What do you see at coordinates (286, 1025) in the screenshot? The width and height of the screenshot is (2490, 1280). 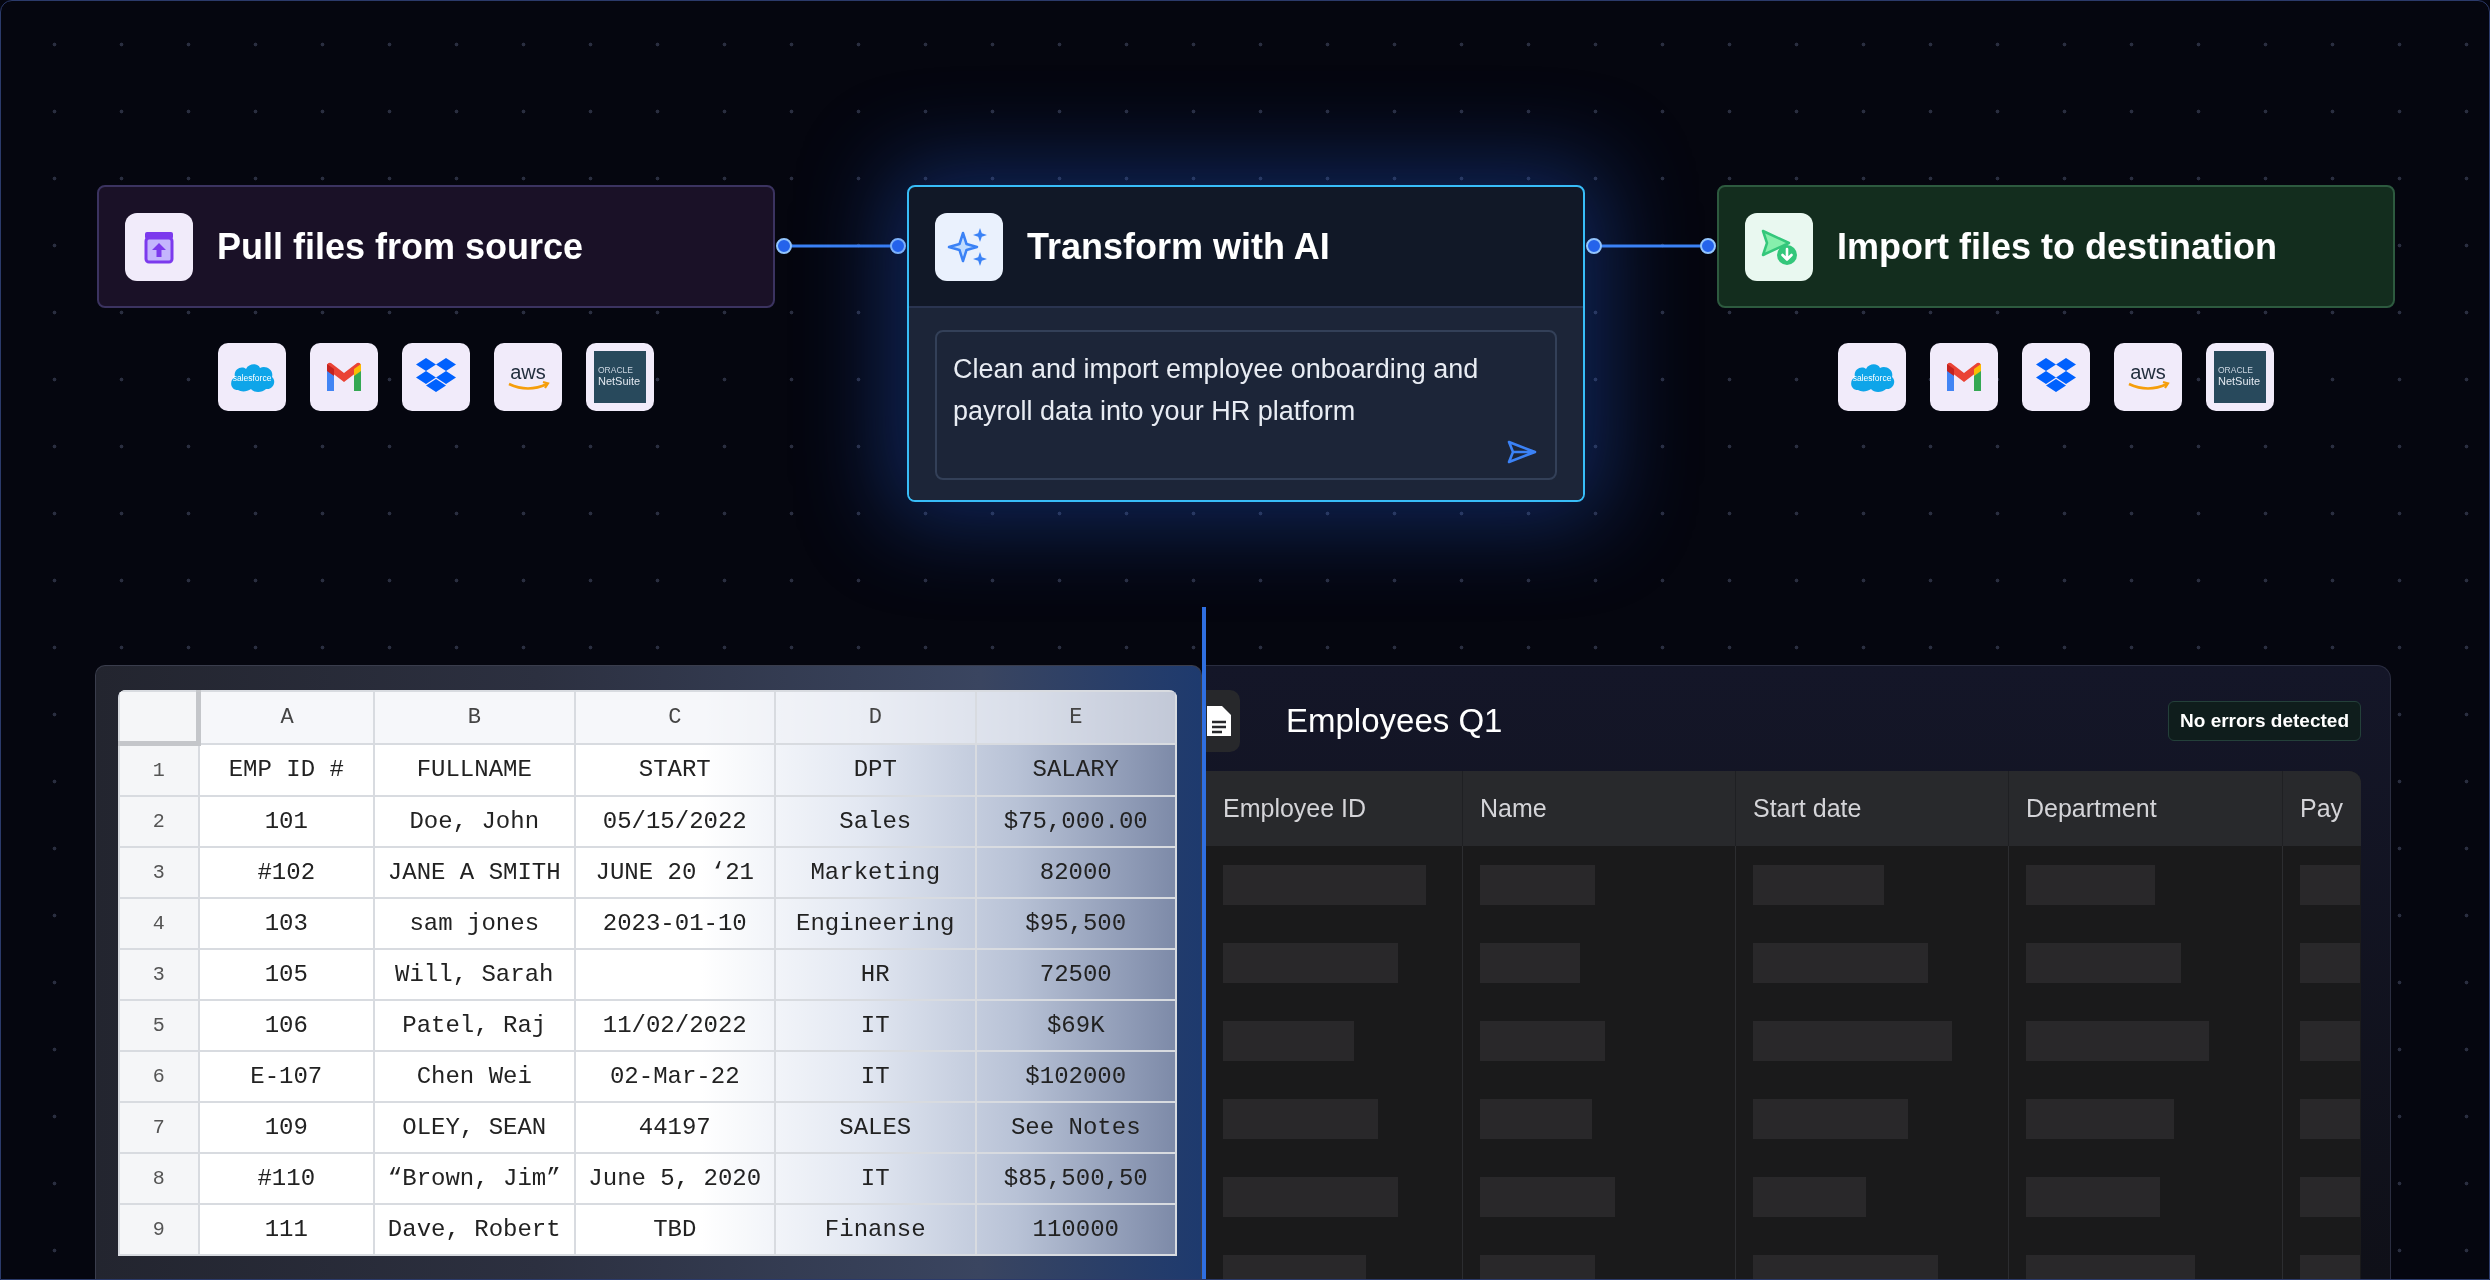 I see `table-cell: 106` at bounding box center [286, 1025].